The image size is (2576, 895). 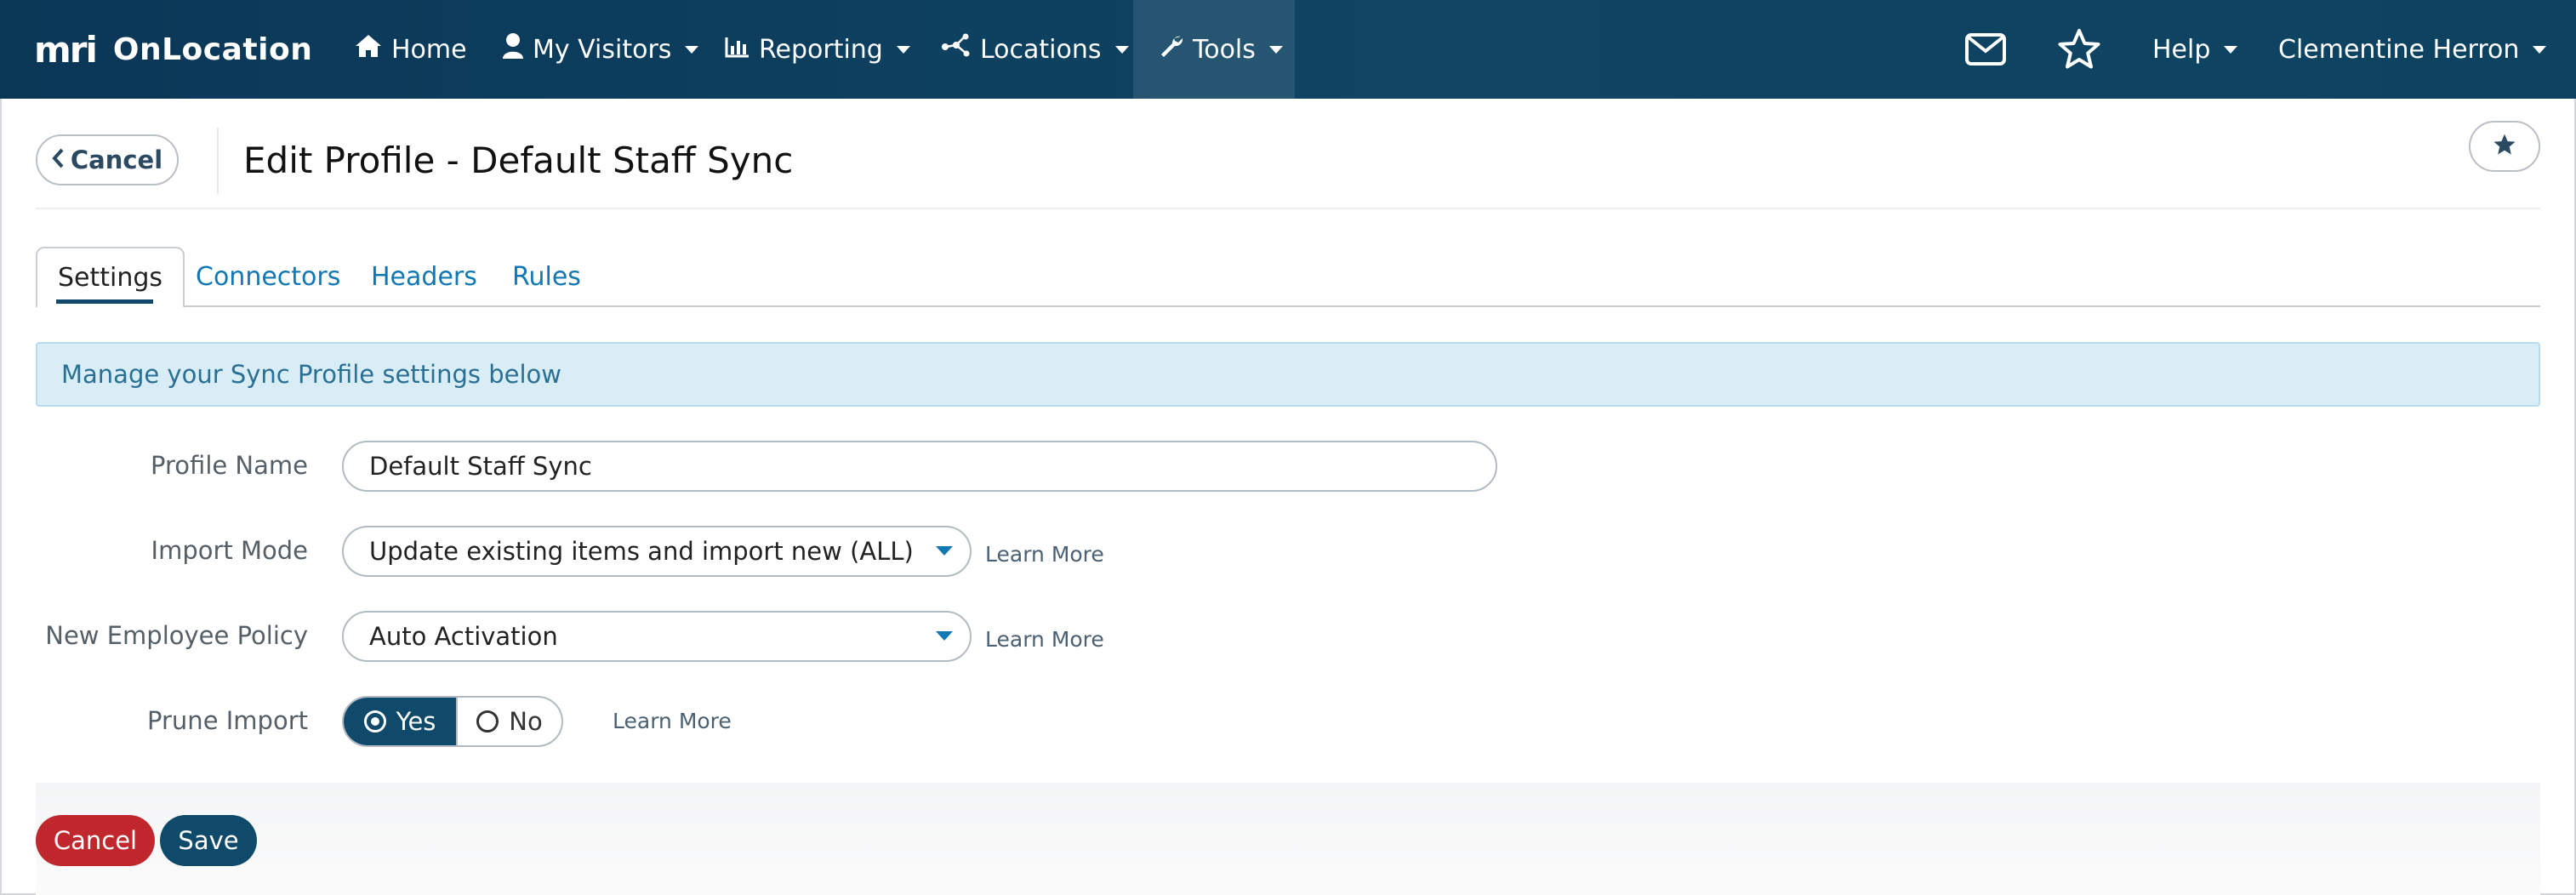 I want to click on info-banner: Manage your Sync Profile settings below, so click(x=1288, y=375).